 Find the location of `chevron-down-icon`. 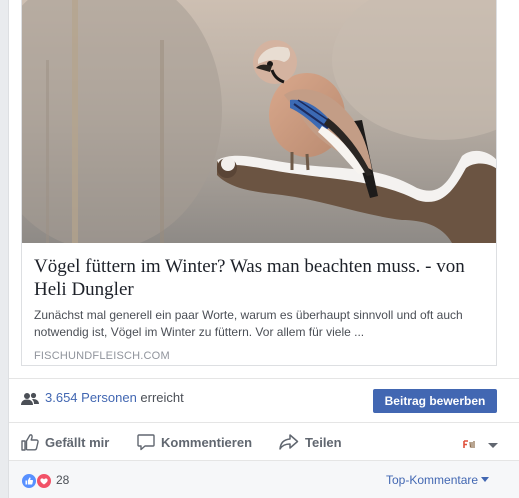

chevron-down-icon is located at coordinates (493, 445).